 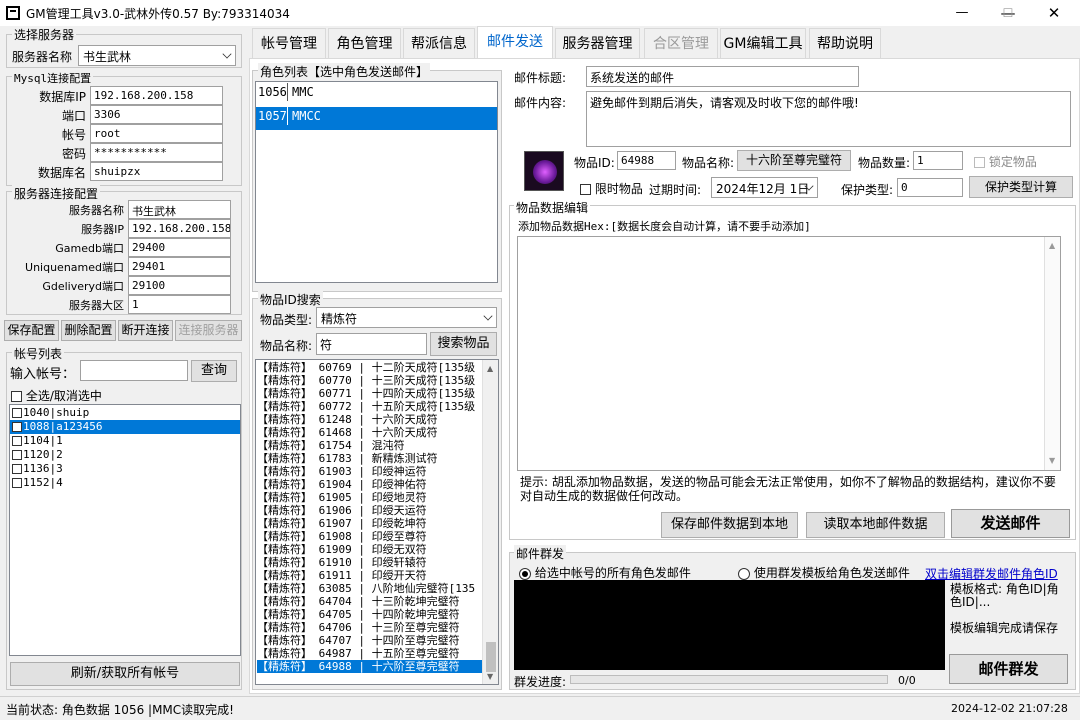 I want to click on search-item-button: 搜索物品, so click(x=463, y=344).